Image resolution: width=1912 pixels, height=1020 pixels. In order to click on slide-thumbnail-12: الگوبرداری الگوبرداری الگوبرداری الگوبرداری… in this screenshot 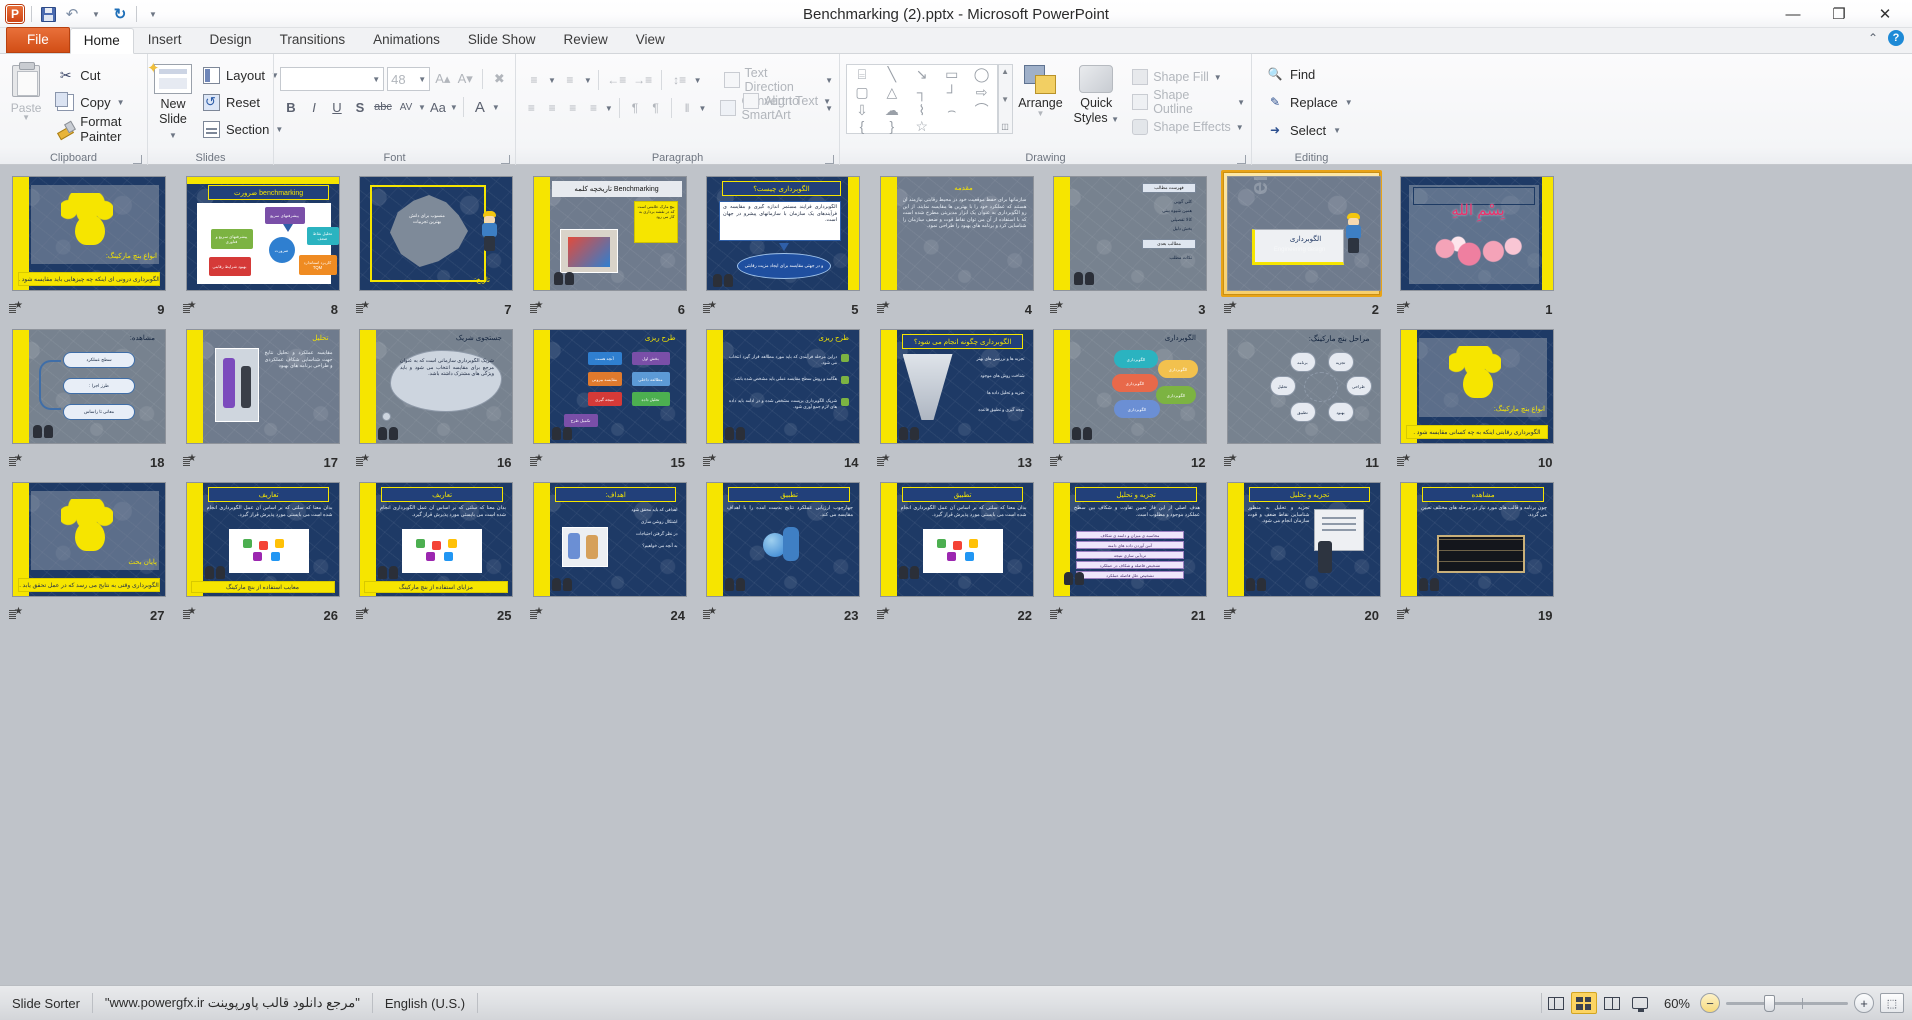, I will do `click(1128, 386)`.